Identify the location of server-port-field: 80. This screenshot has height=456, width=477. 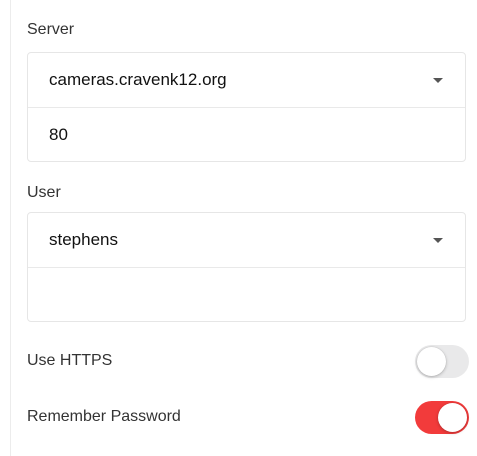
(246, 134).